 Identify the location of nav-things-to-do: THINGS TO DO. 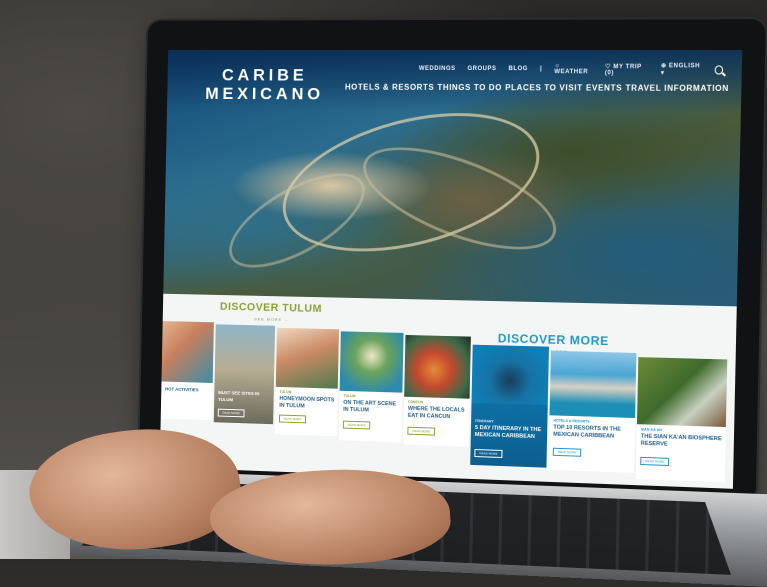
(469, 87).